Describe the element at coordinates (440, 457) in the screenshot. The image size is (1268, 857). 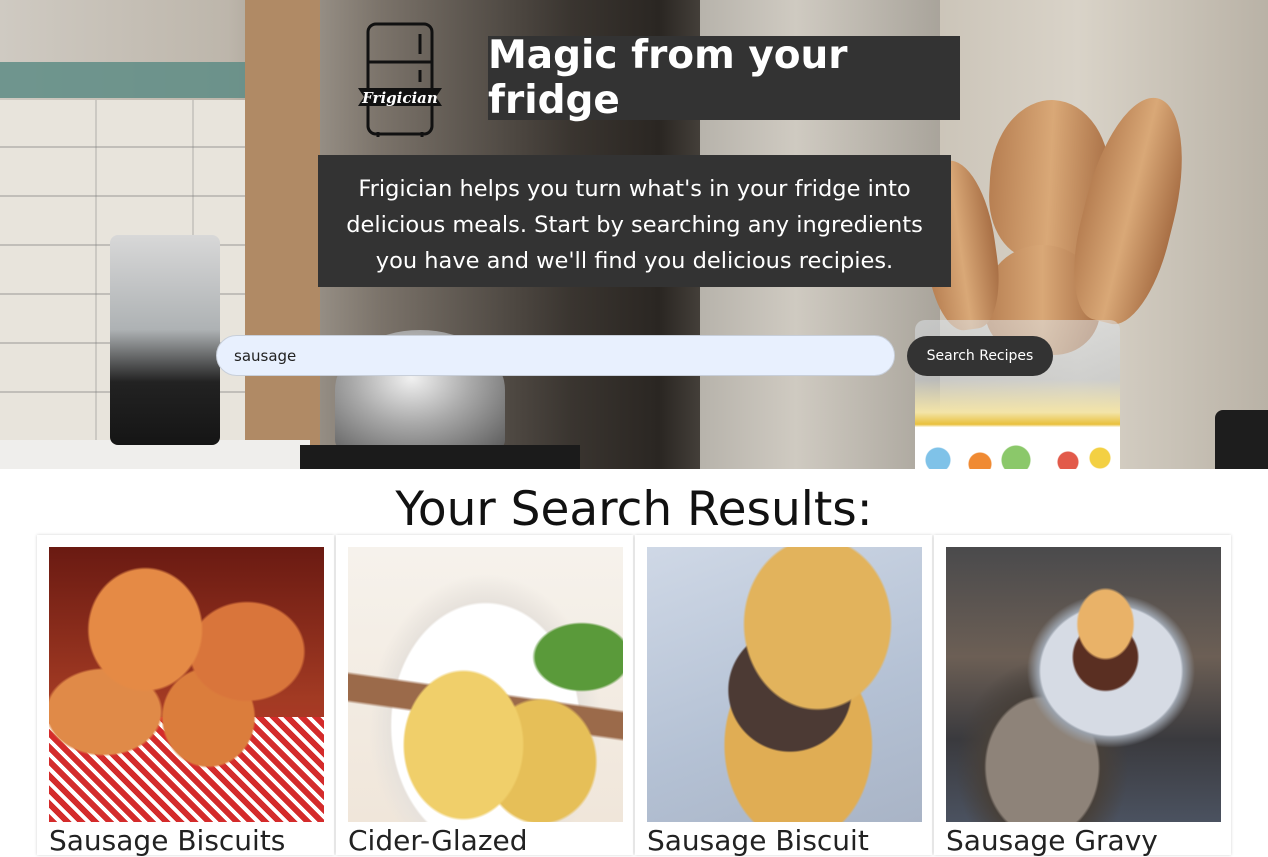
I see `stove` at that location.